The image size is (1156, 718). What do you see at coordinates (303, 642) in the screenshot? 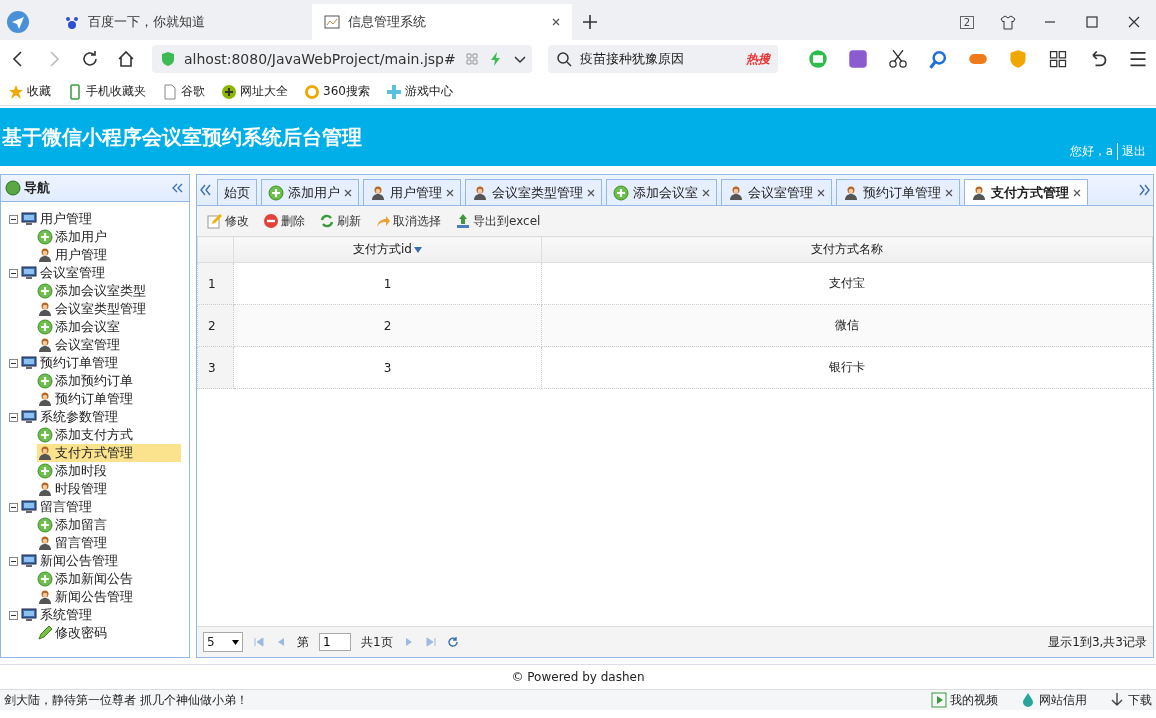
I see `page-label: 第` at bounding box center [303, 642].